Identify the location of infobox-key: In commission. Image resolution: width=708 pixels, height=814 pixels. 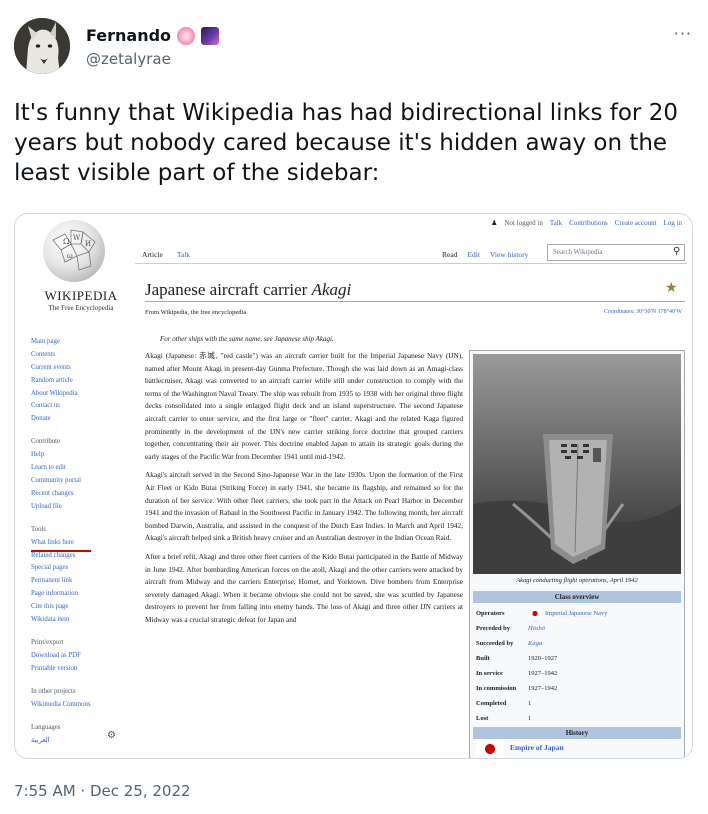
(496, 688).